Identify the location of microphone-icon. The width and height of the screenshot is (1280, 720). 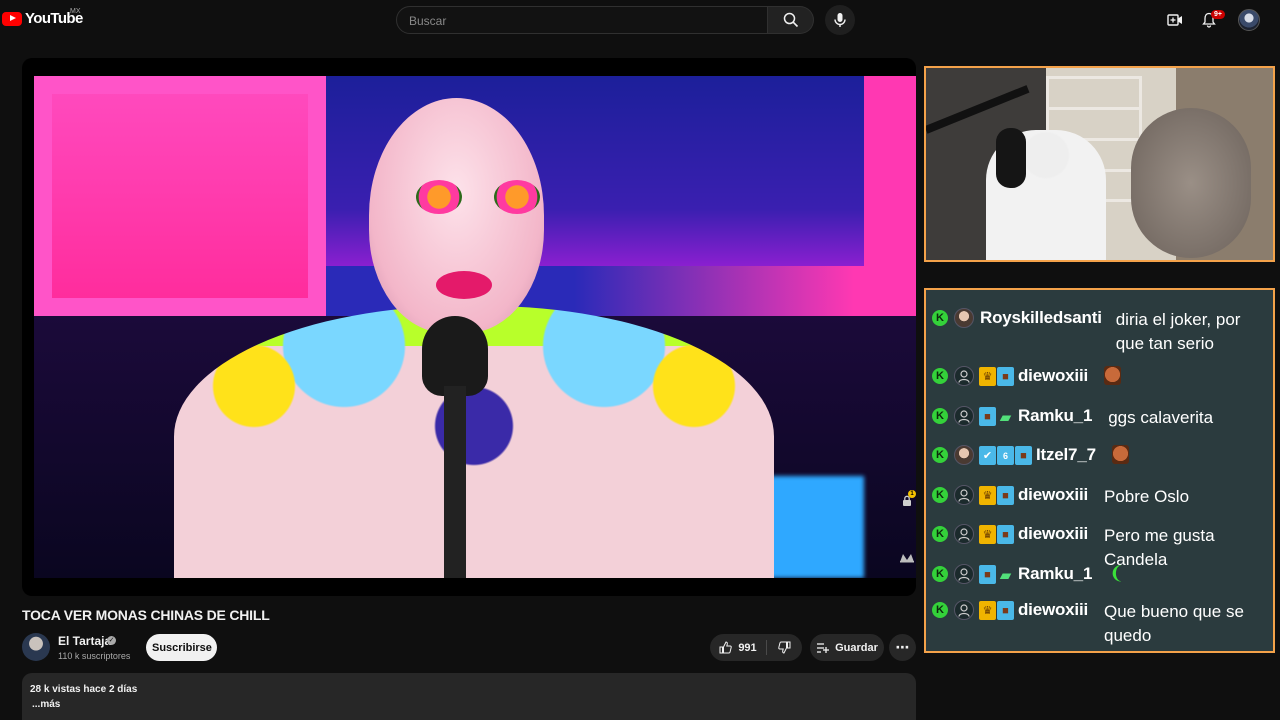
(840, 20).